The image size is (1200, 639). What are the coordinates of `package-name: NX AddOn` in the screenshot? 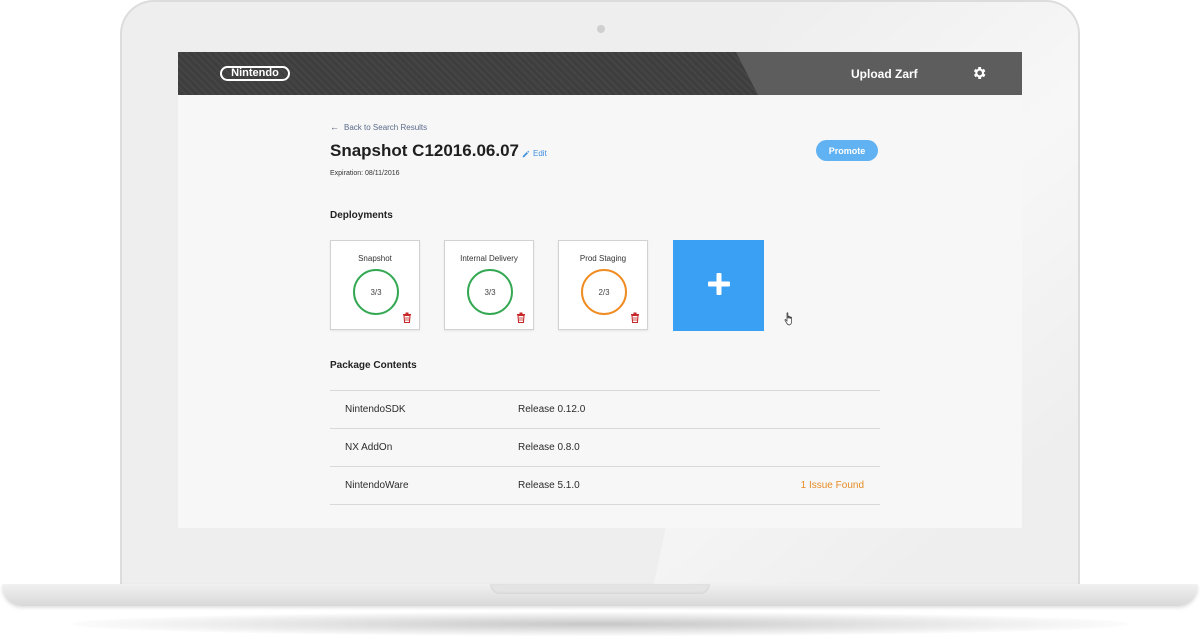 It's located at (369, 447).